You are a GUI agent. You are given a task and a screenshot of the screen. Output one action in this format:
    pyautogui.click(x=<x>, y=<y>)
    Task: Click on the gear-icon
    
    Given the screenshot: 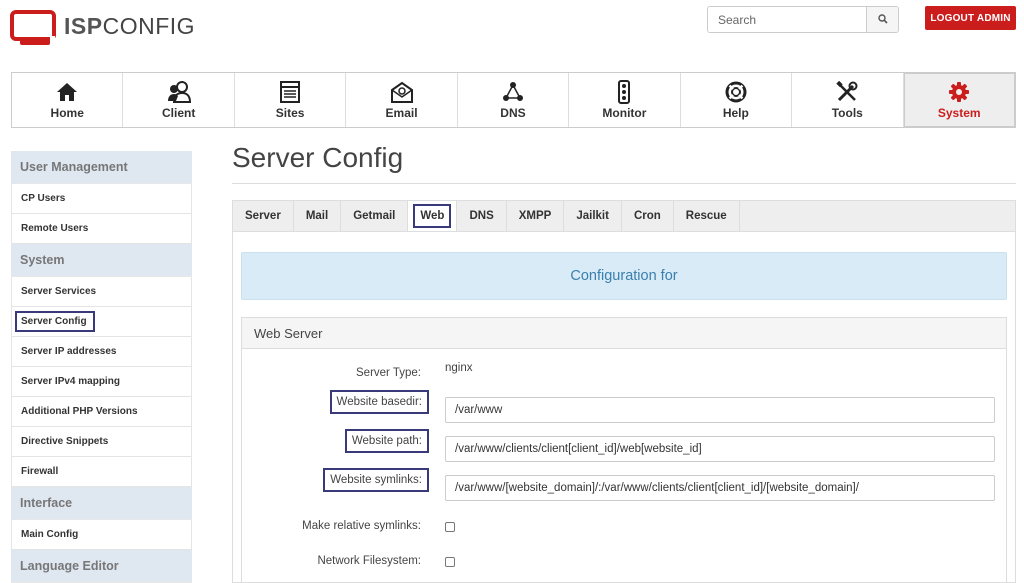 What is the action you would take?
    pyautogui.click(x=959, y=92)
    